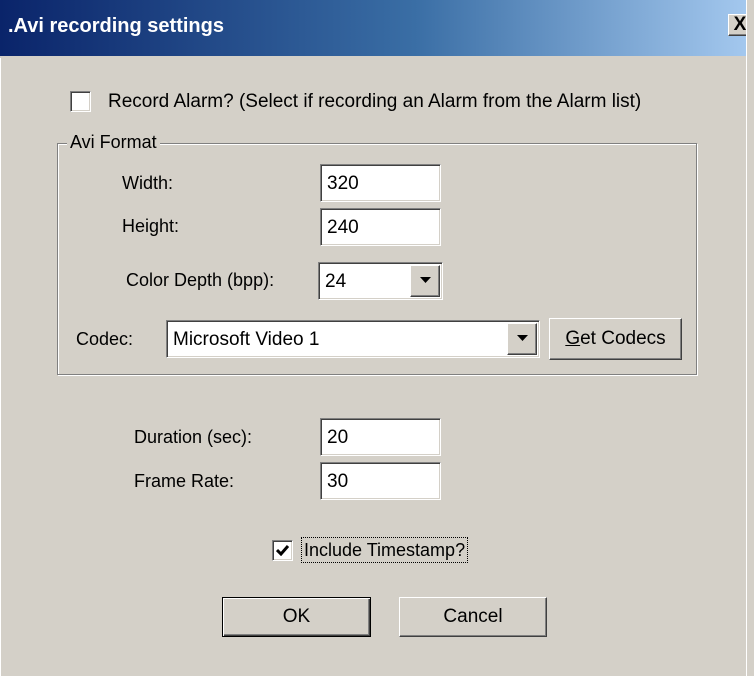  What do you see at coordinates (80, 101) in the screenshot?
I see `record-alarm-checkbox` at bounding box center [80, 101].